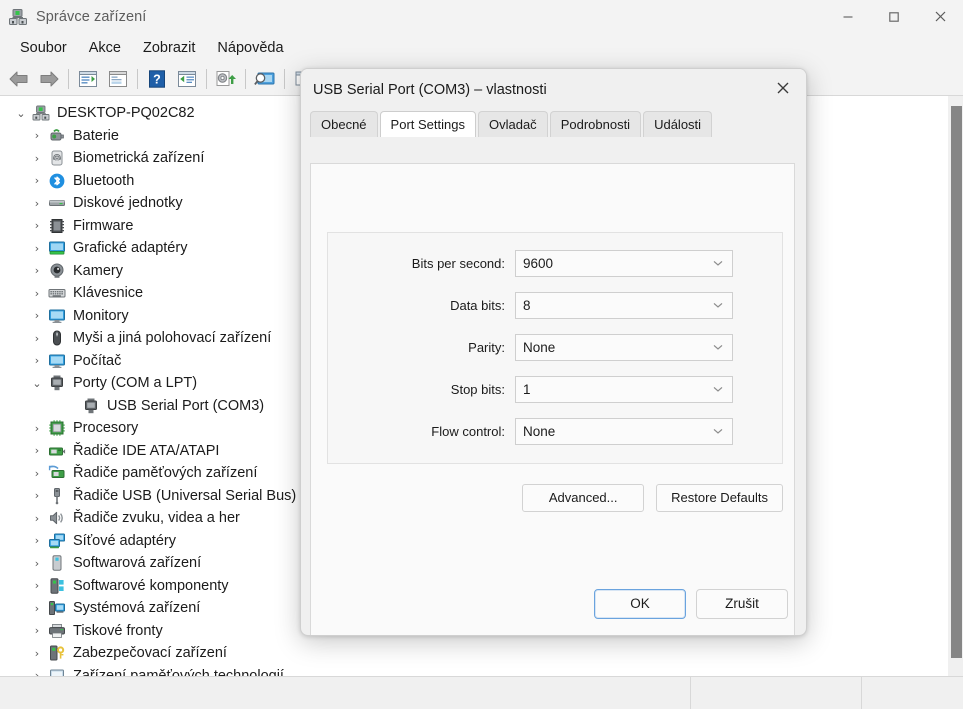 This screenshot has height=709, width=963. I want to click on tree-node-label: Zabezpečovací zařízení, so click(150, 653).